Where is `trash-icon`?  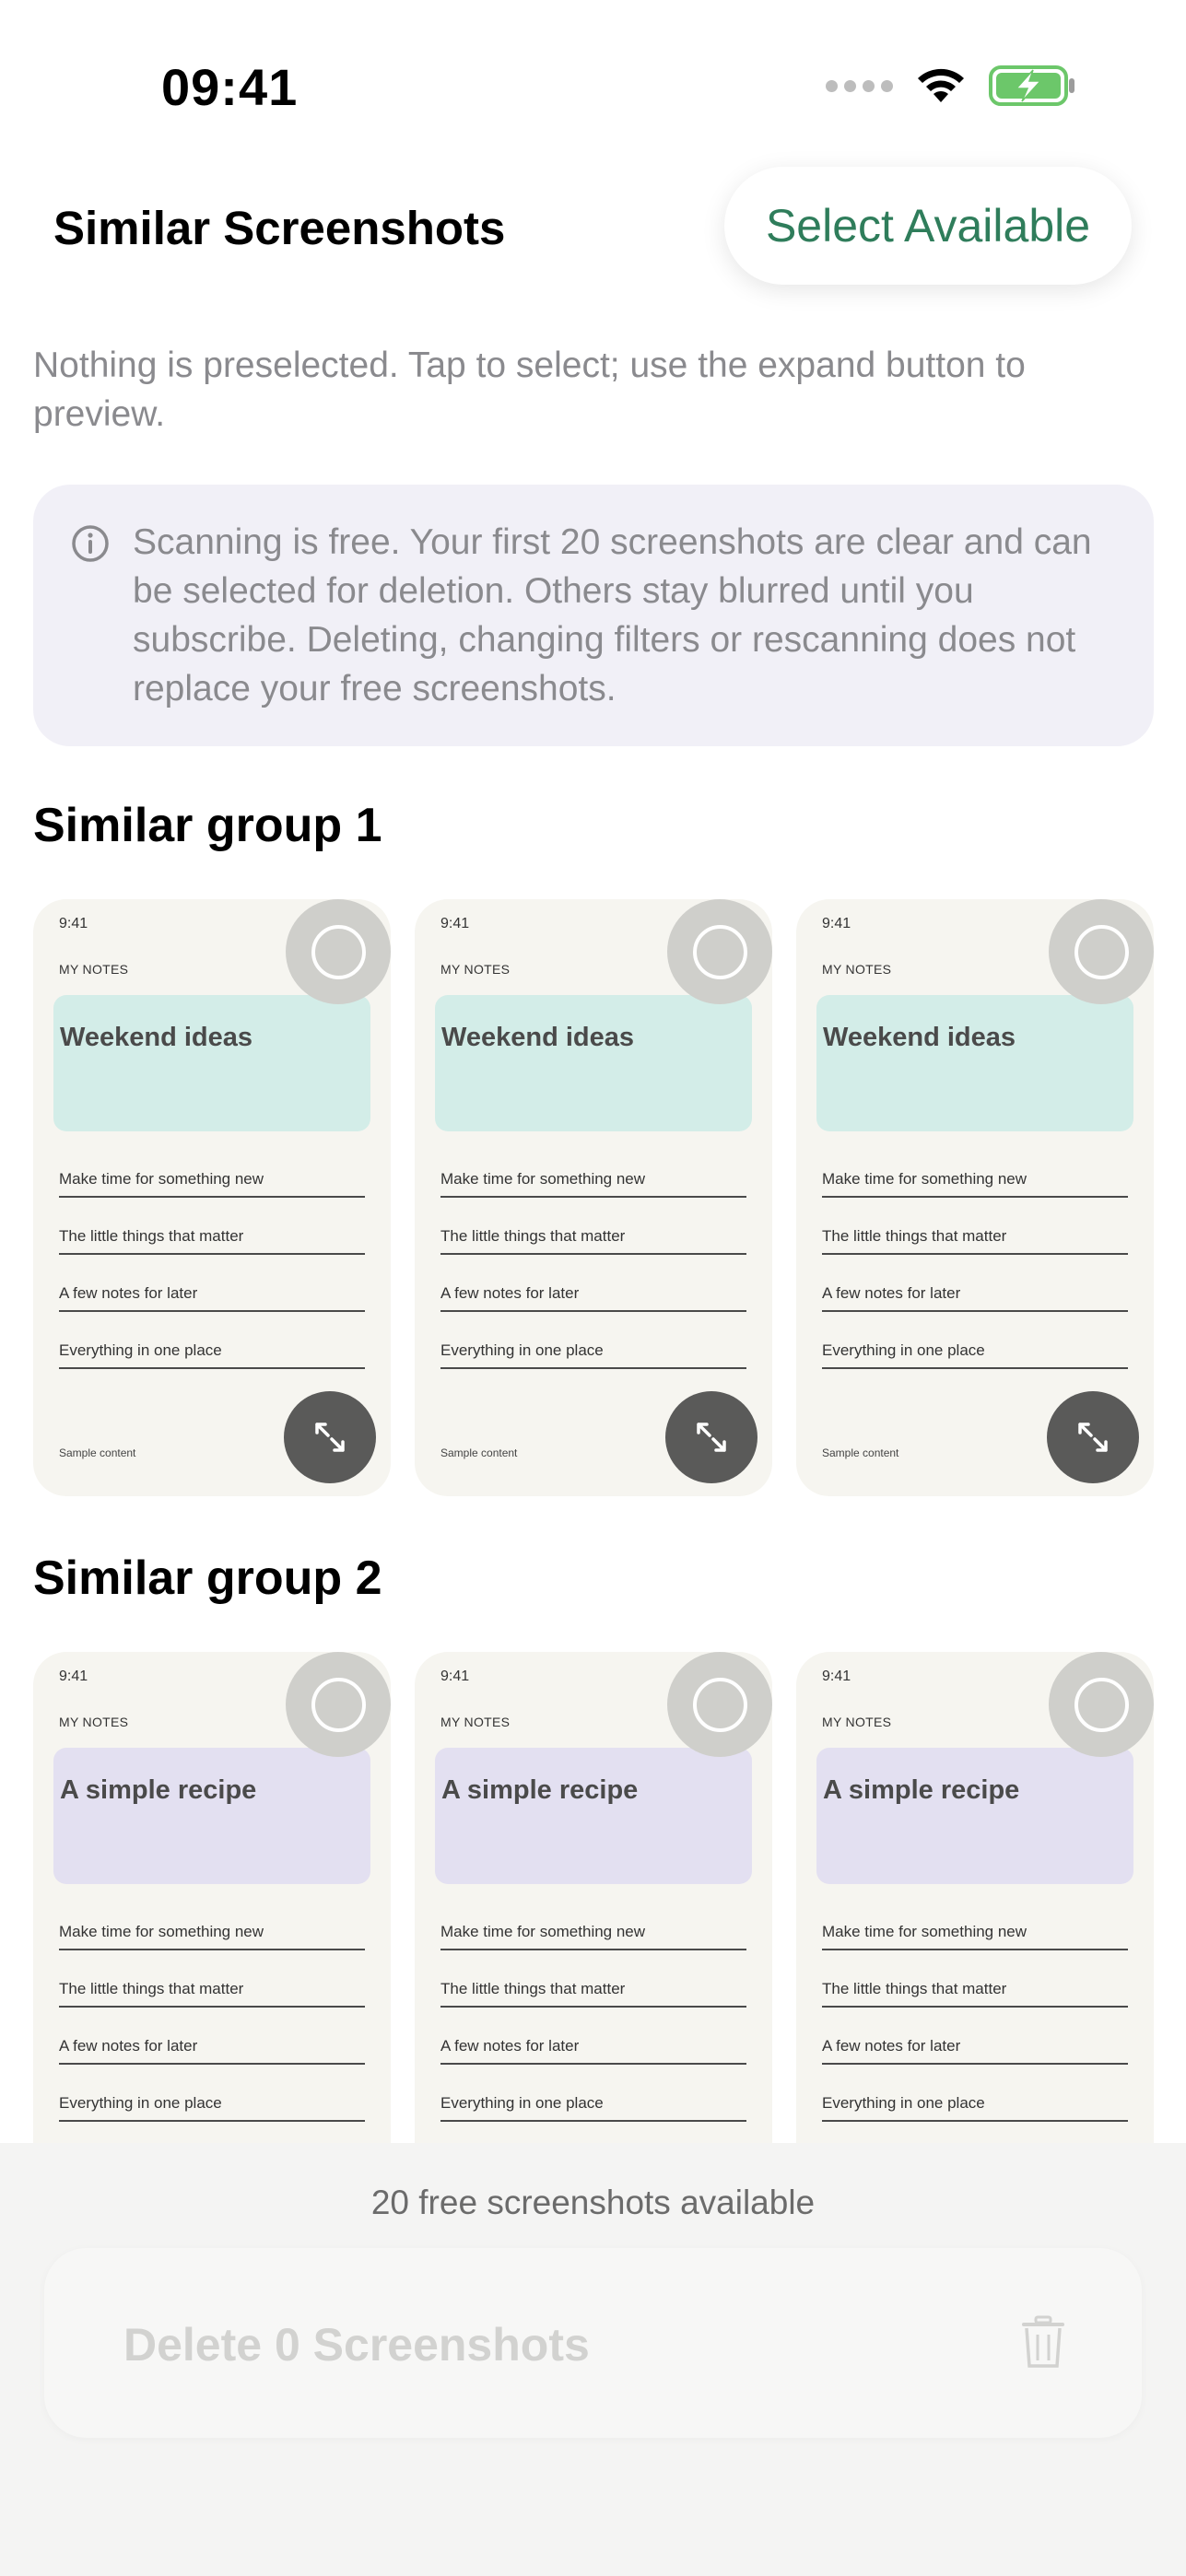
trash-icon is located at coordinates (1043, 2341).